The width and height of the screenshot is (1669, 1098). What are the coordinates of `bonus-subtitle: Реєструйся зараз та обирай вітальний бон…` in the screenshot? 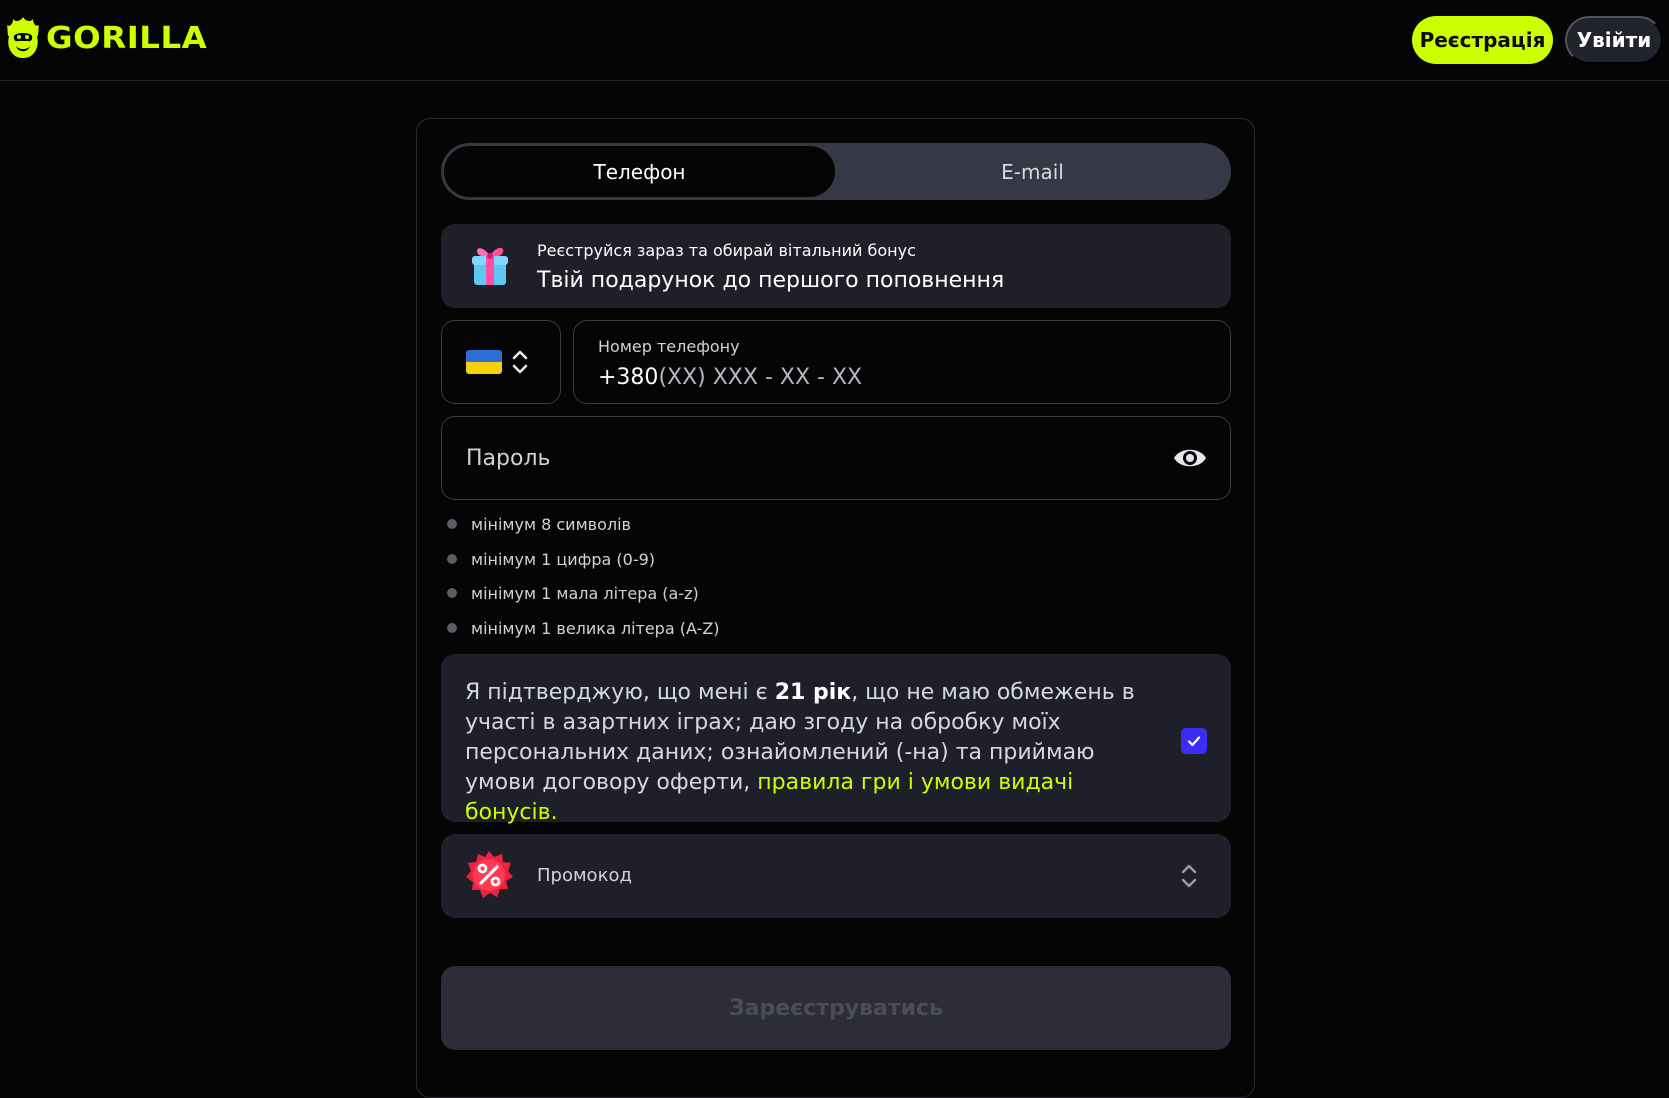 It's located at (726, 250).